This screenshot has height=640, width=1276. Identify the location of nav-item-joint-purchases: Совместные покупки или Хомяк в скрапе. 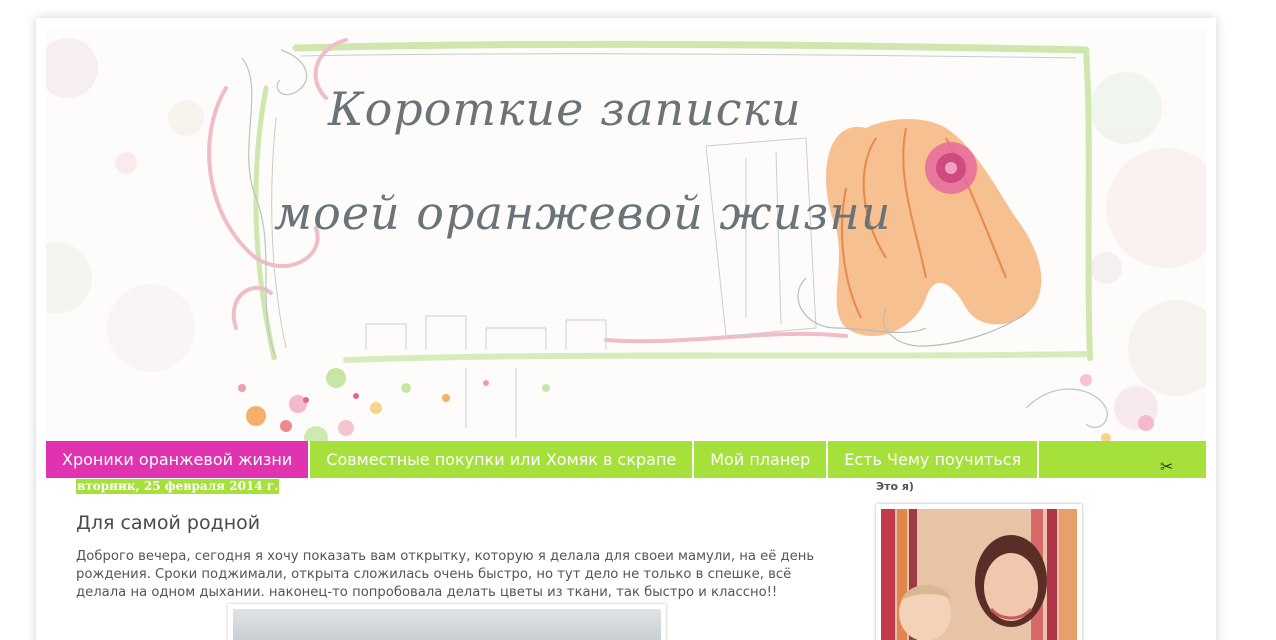
(502, 459).